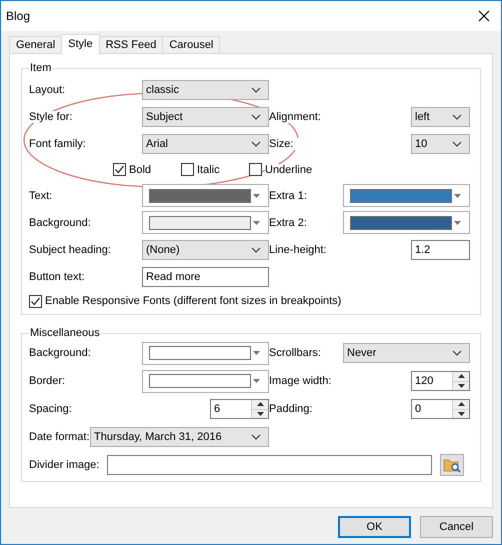 The width and height of the screenshot is (502, 545). What do you see at coordinates (35, 44) in the screenshot?
I see `tab: General` at bounding box center [35, 44].